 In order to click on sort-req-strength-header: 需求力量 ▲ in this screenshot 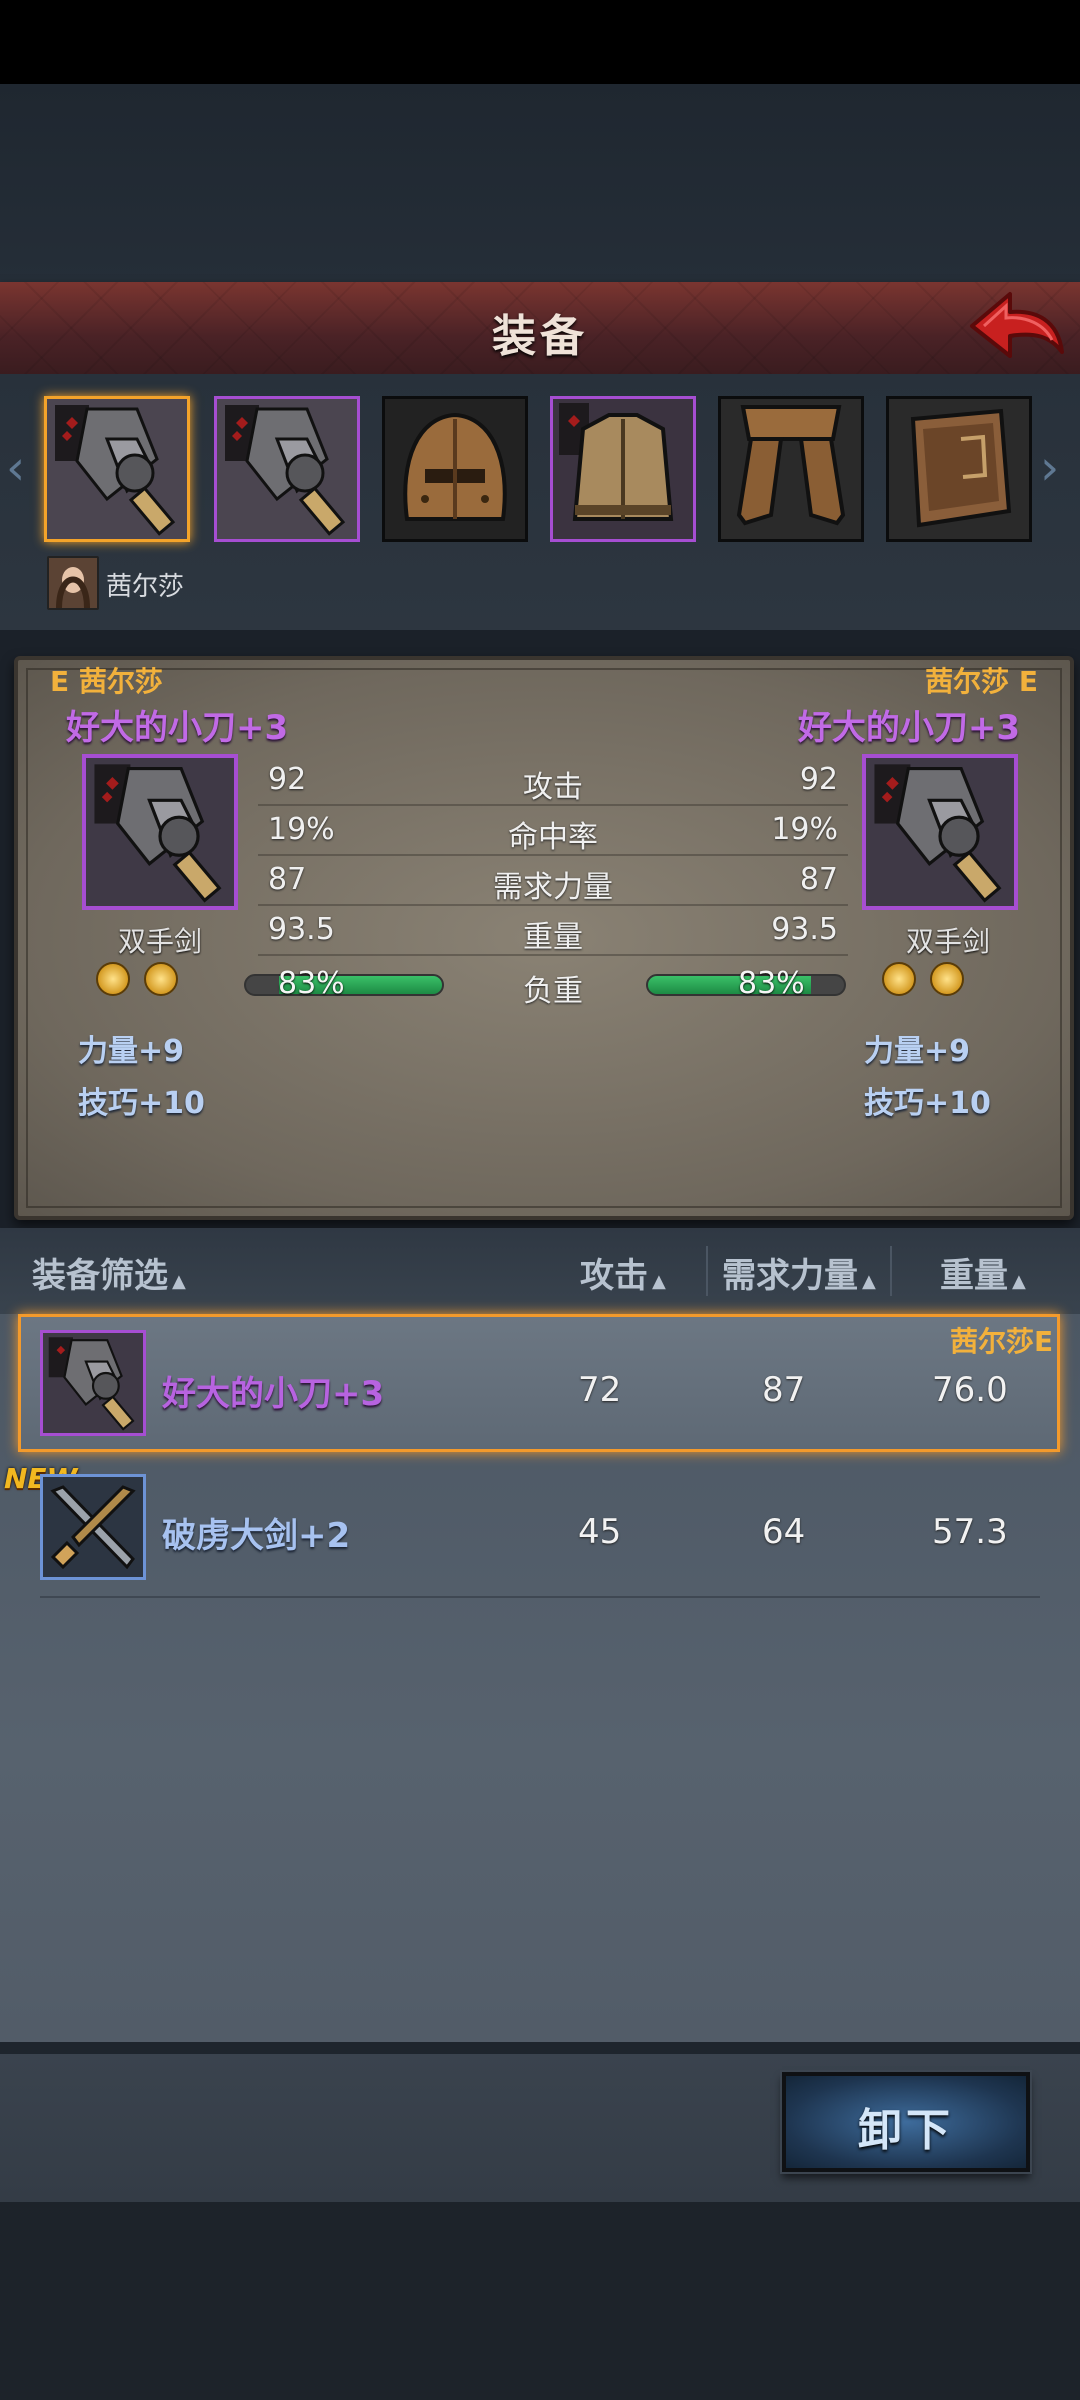, I will do `click(799, 1272)`.